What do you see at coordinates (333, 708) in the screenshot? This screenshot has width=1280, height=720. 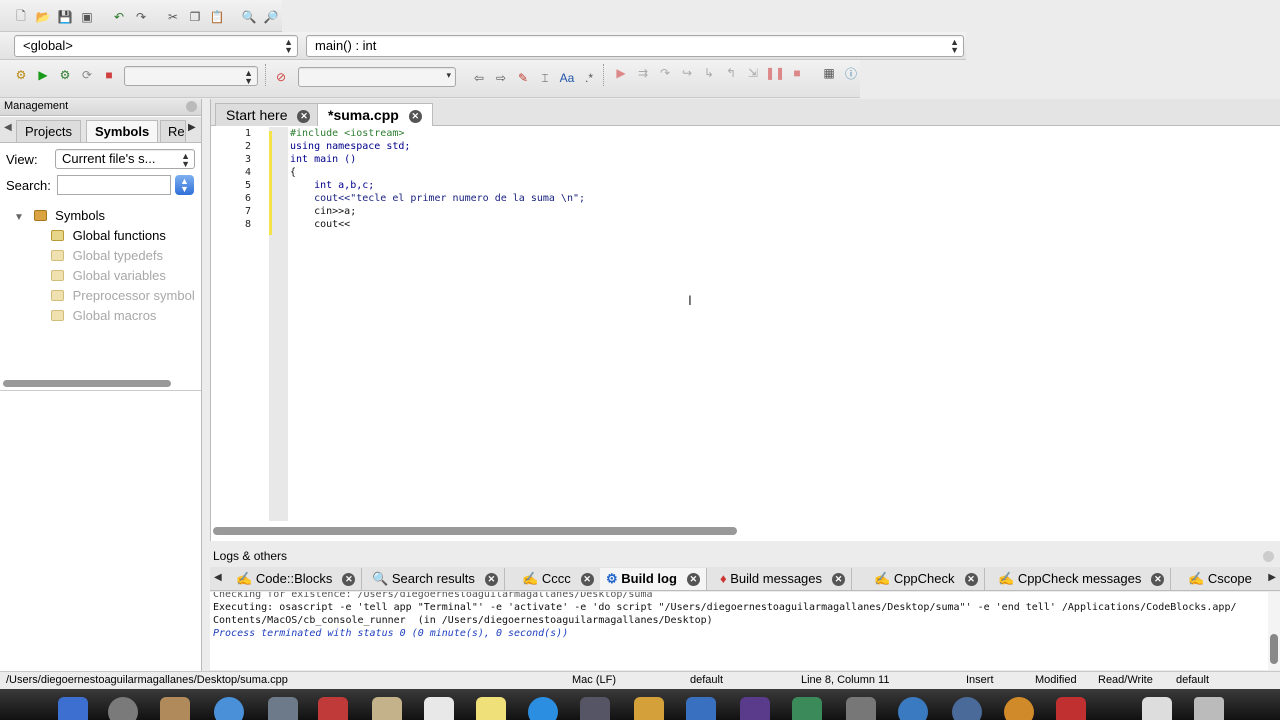 I see `calendar-icon` at bounding box center [333, 708].